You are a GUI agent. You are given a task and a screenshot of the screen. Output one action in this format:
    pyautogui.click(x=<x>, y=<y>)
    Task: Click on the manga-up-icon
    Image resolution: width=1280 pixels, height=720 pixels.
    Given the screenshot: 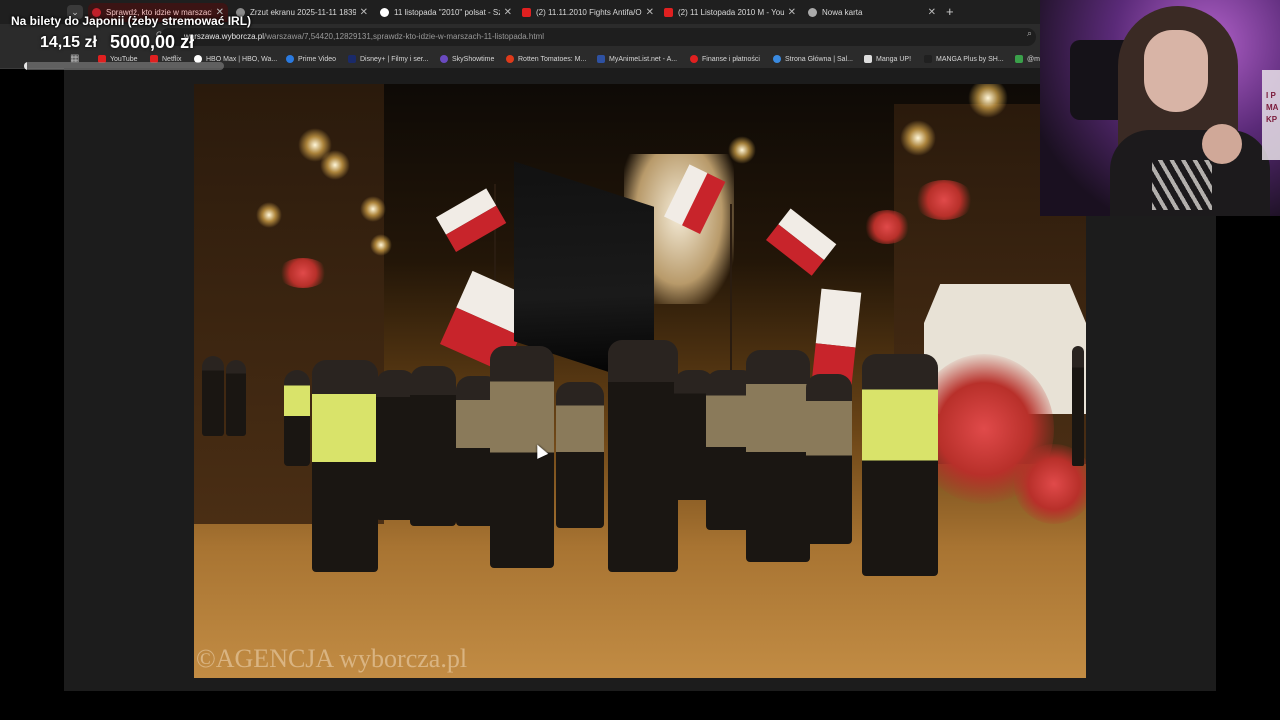 What is the action you would take?
    pyautogui.click(x=868, y=59)
    